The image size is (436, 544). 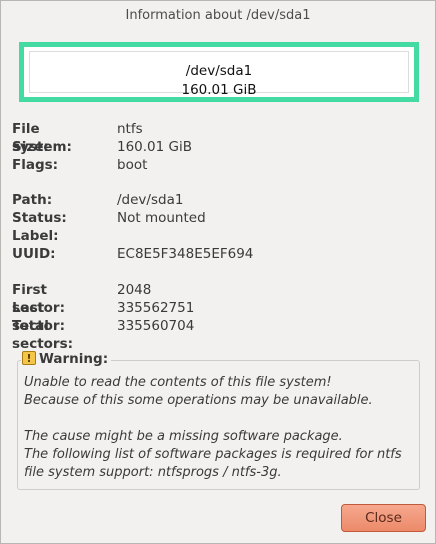 What do you see at coordinates (155, 147) in the screenshot?
I see `size-value: 160.01 GiB` at bounding box center [155, 147].